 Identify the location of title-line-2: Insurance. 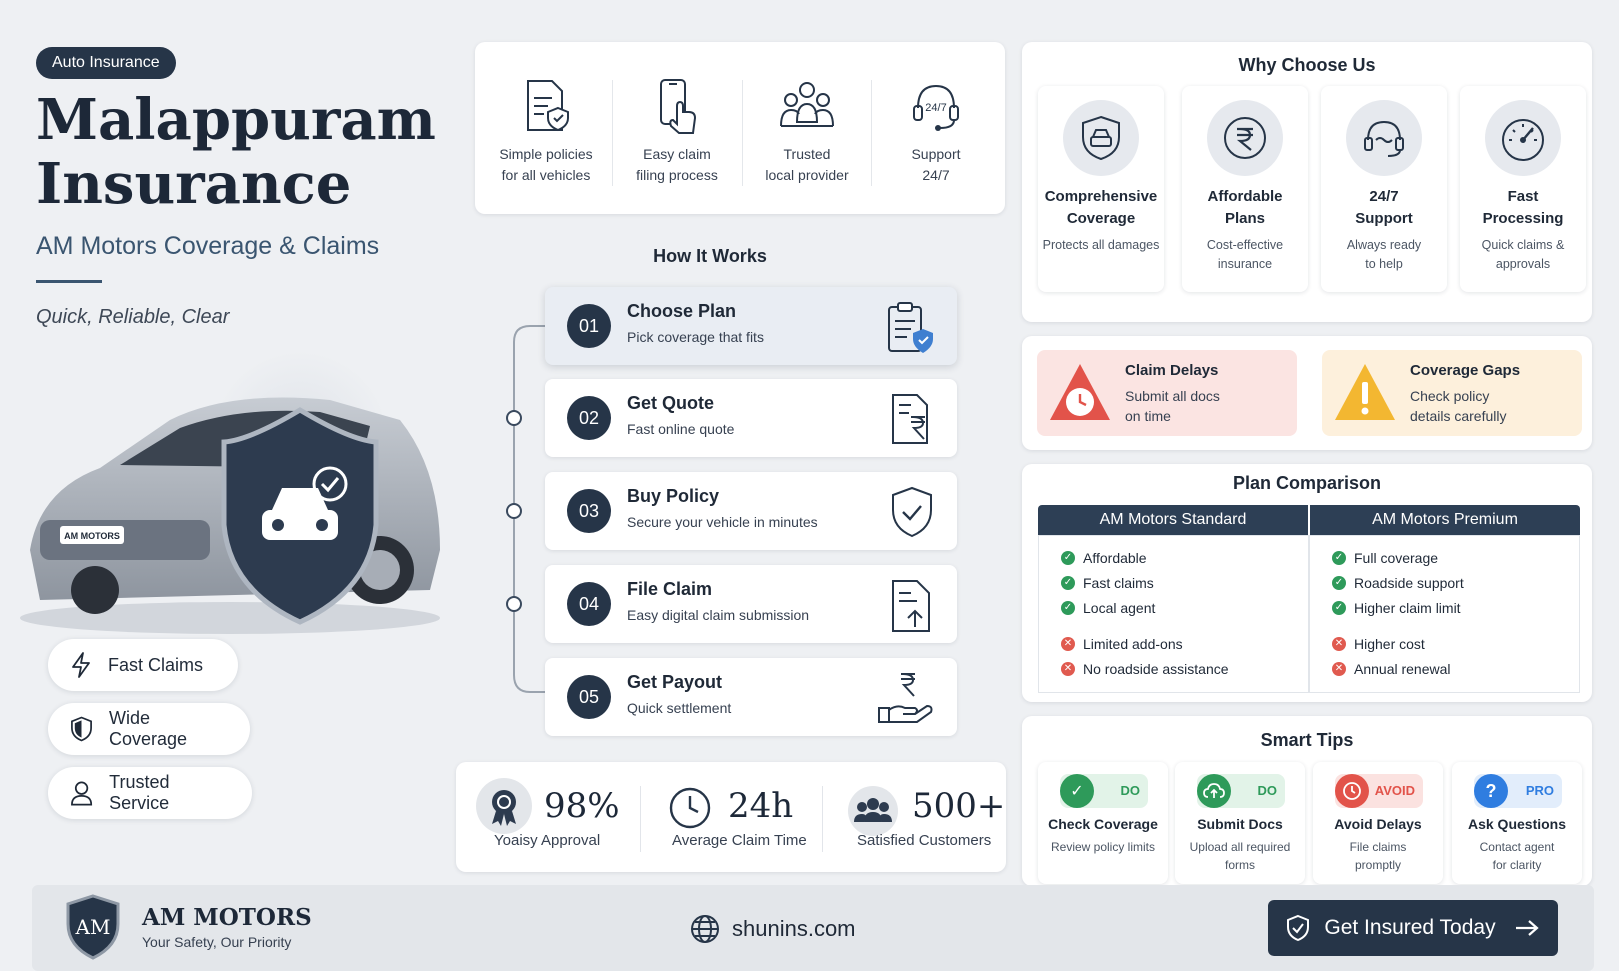
(194, 184).